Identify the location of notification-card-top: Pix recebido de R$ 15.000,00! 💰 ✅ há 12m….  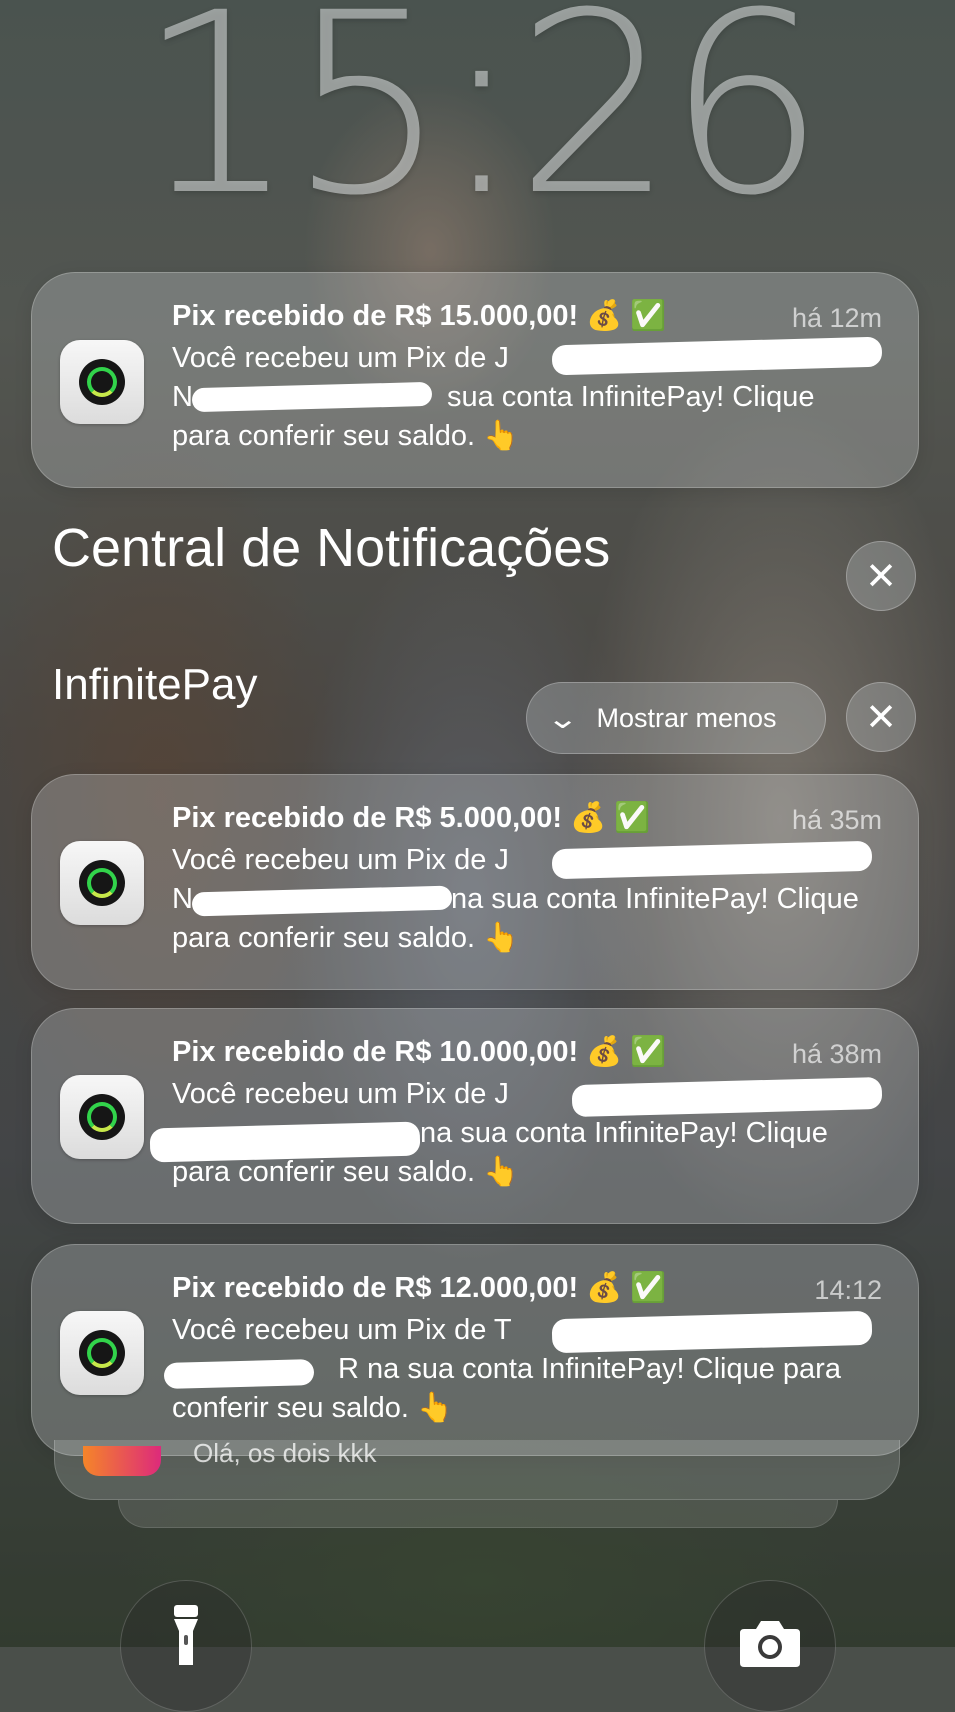
(475, 380).